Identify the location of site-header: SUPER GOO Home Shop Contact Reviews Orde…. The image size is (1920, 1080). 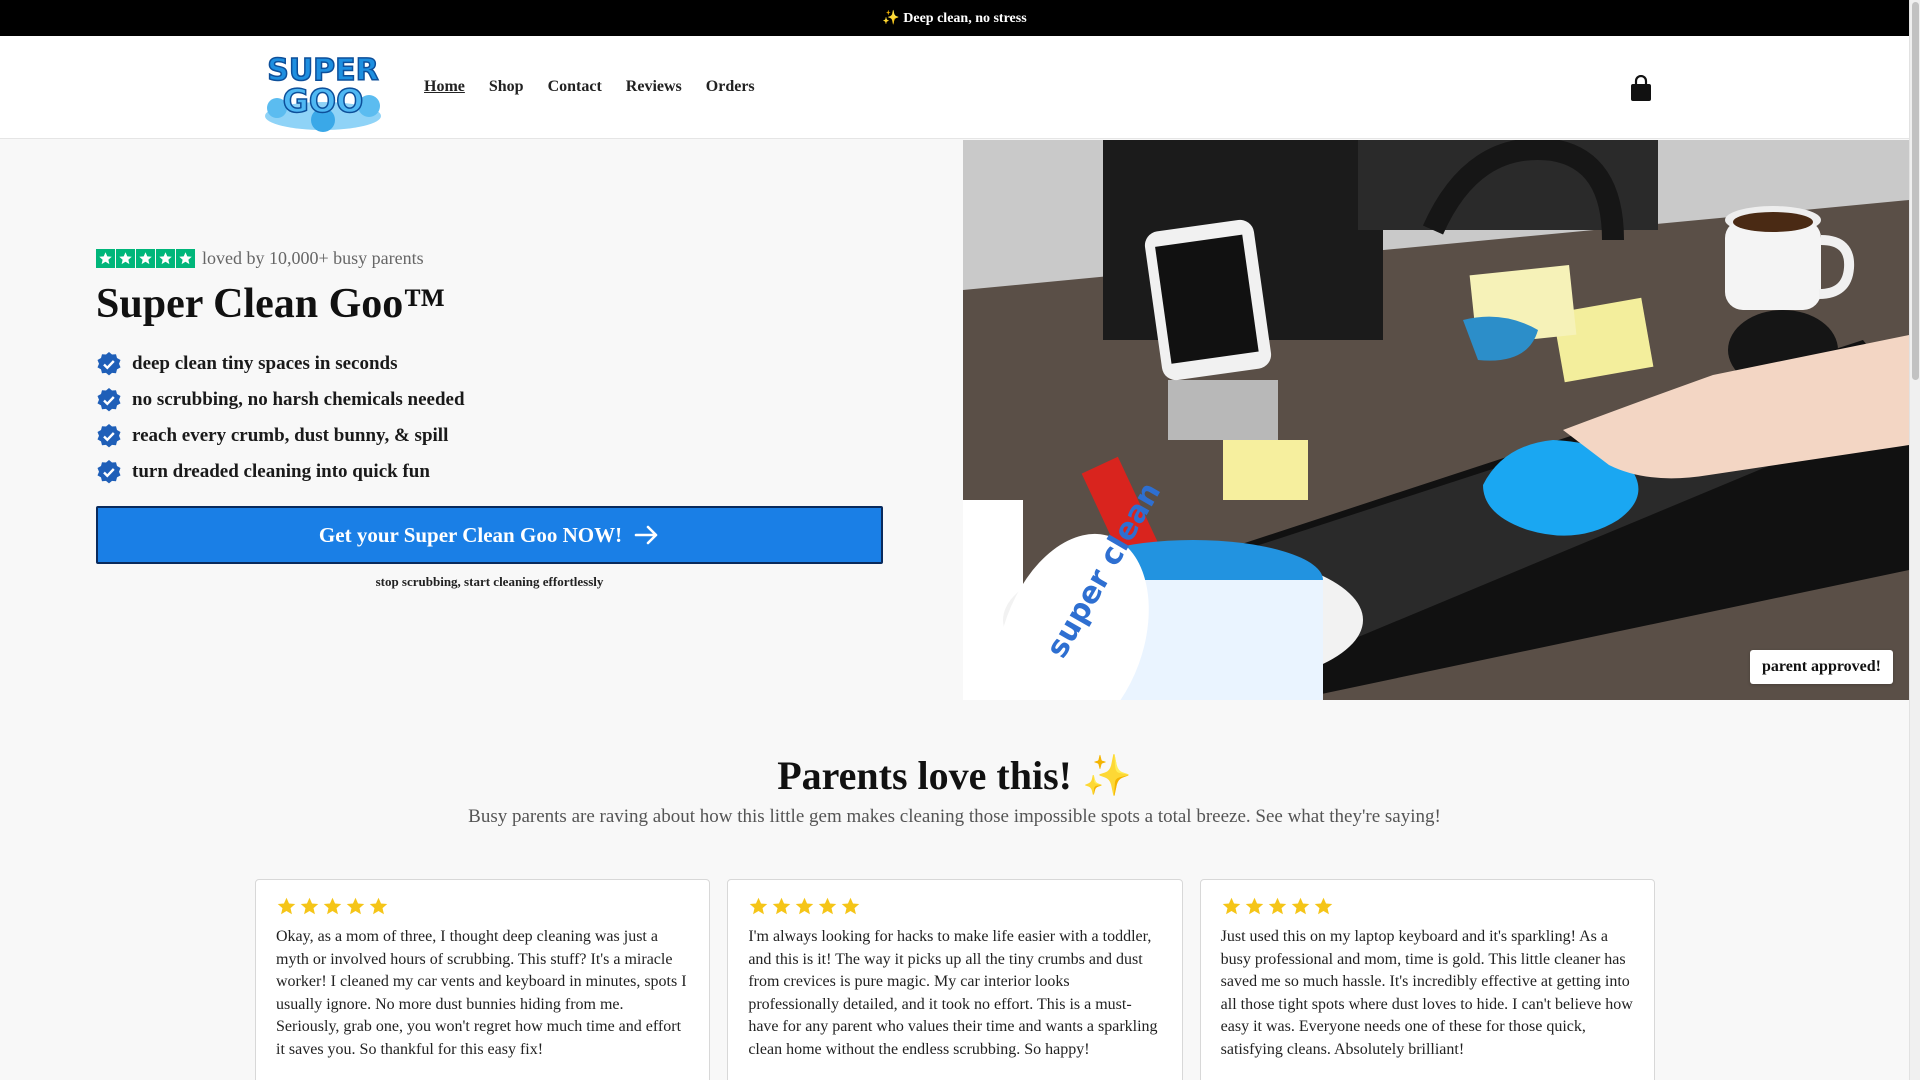
(954, 87).